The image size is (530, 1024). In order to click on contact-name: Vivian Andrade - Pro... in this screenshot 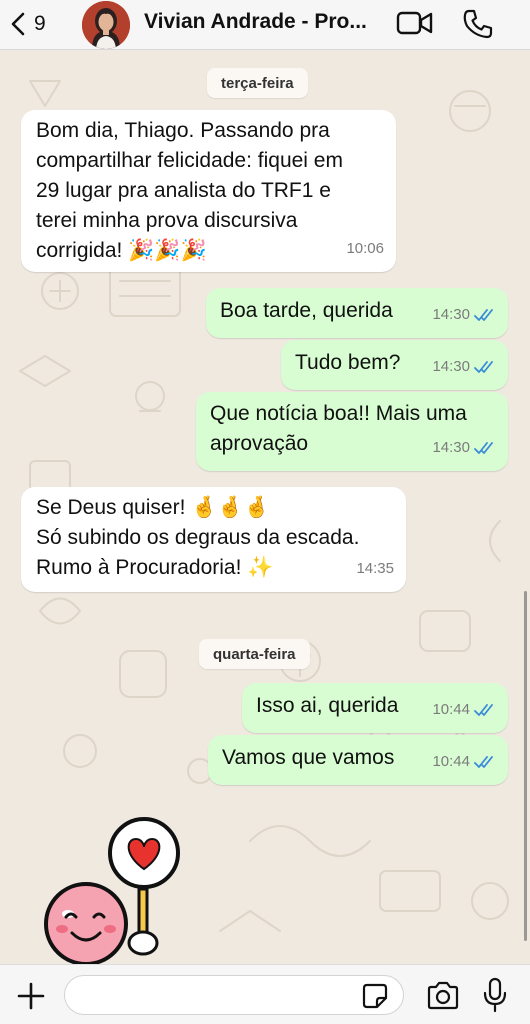, I will do `click(264, 22)`.